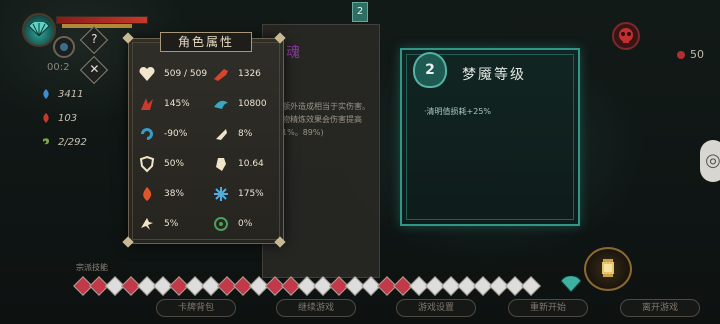 The image size is (720, 324). What do you see at coordinates (436, 308) in the screenshot?
I see `game-settings-button: 游戏设置` at bounding box center [436, 308].